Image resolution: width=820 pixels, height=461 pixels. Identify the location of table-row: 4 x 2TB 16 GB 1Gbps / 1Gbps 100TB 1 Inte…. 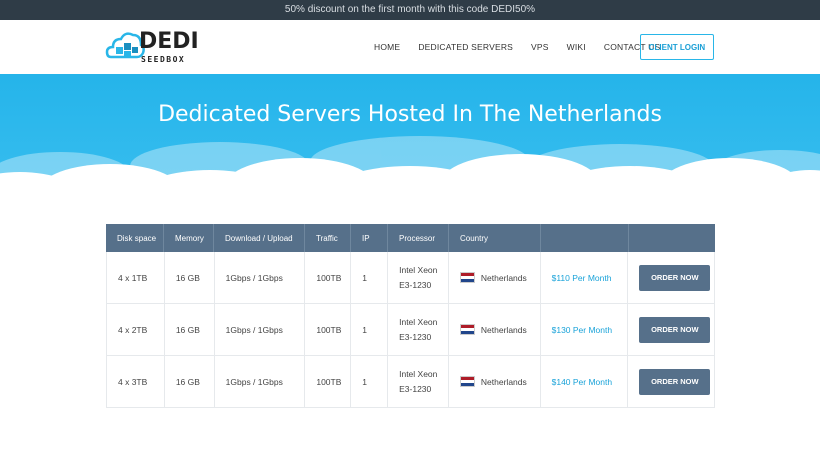
(410, 330).